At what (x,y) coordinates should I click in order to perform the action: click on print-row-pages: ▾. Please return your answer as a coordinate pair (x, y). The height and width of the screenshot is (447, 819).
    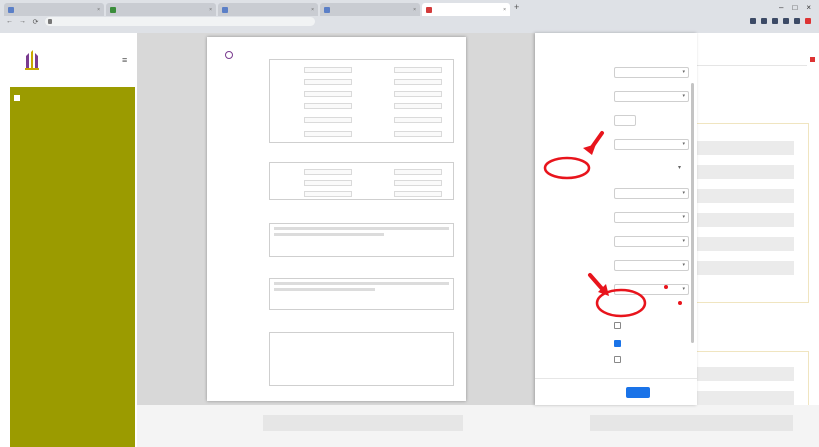
    Looking at the image, I should click on (616, 97).